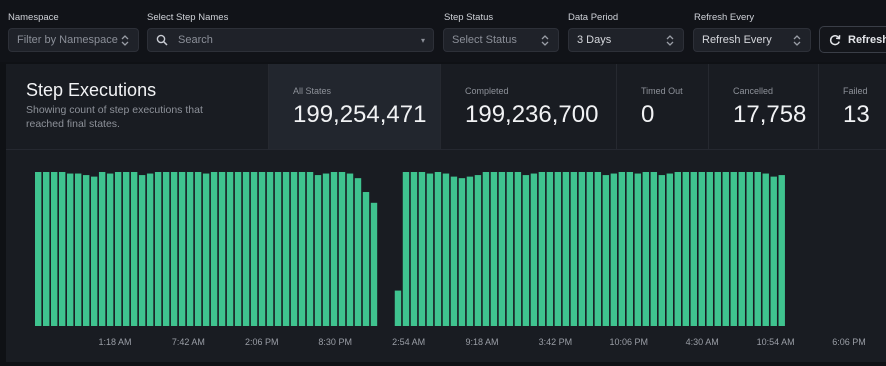 The width and height of the screenshot is (886, 366). I want to click on refresh-button: Refresh, so click(852, 39).